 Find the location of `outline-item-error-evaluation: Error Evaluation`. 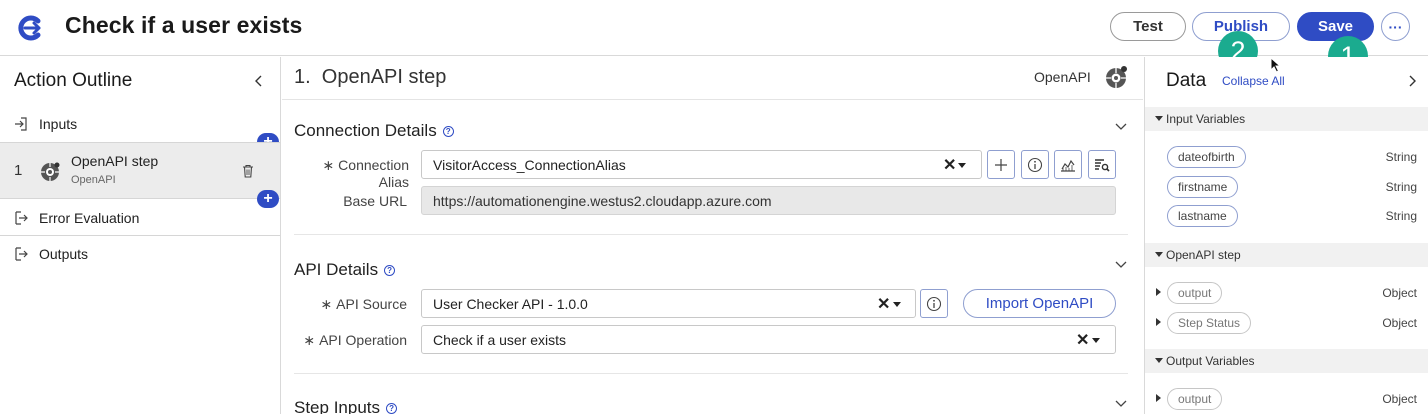

outline-item-error-evaluation: Error Evaluation is located at coordinates (140, 218).